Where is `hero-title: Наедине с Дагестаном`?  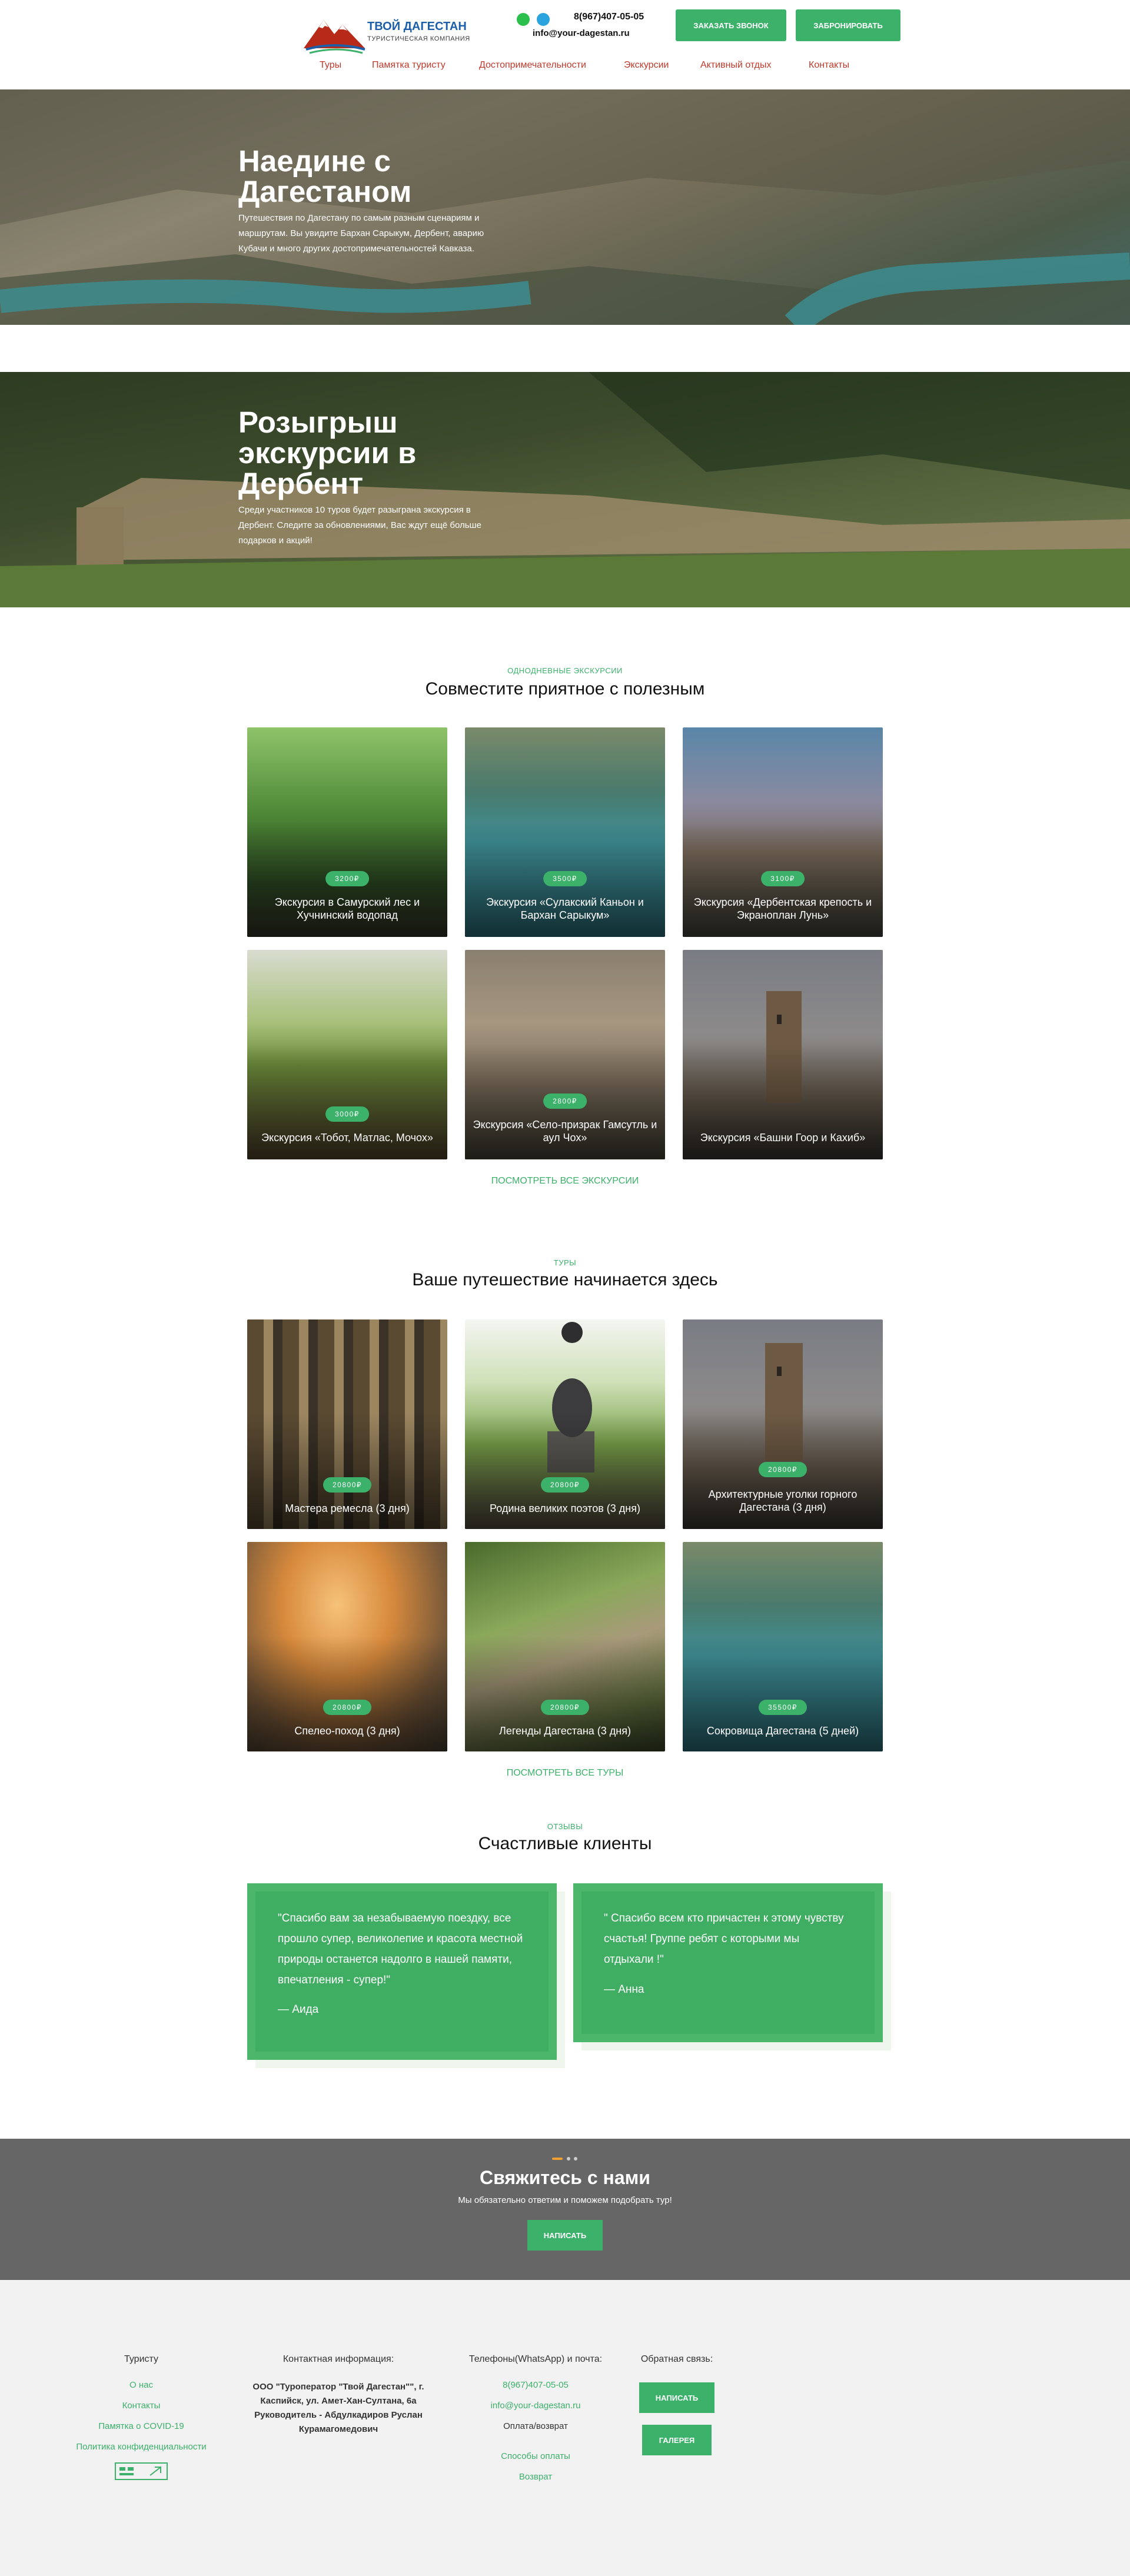
hero-title: Наедине с Дагестаном is located at coordinates (325, 176).